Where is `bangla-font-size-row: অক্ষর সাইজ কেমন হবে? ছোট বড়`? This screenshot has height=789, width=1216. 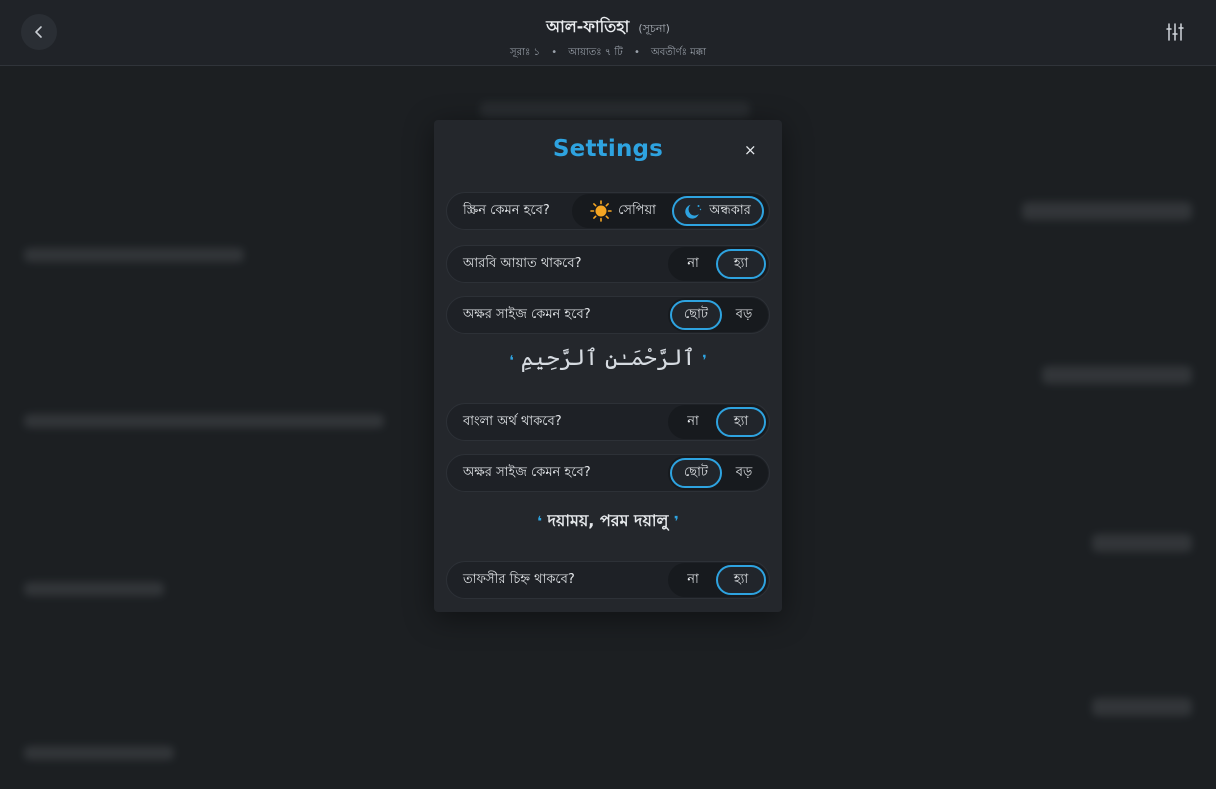
bangla-font-size-row: অক্ষর সাইজ কেমন হবে? ছোট বড় is located at coordinates (608, 473).